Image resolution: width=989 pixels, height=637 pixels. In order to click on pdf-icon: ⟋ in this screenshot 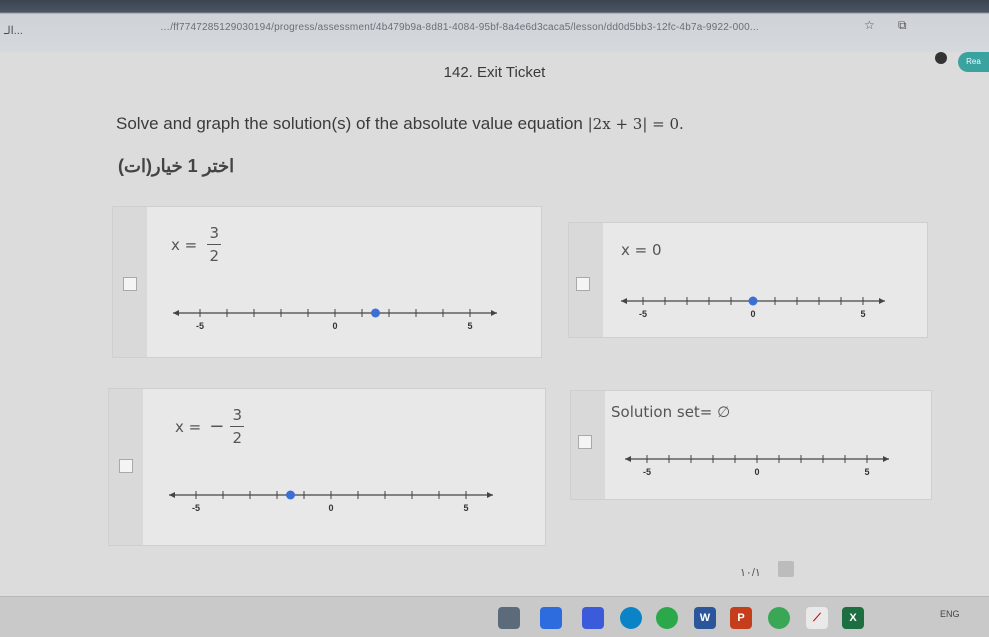, I will do `click(817, 618)`.